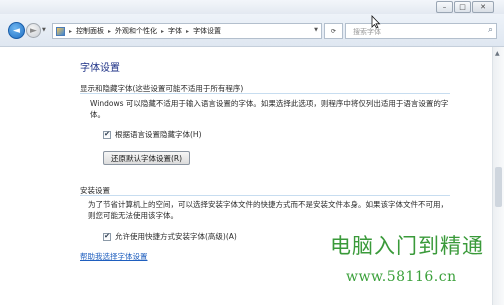 The height and width of the screenshot is (305, 504). I want to click on forward-arrow-icon: ►, so click(33, 30).